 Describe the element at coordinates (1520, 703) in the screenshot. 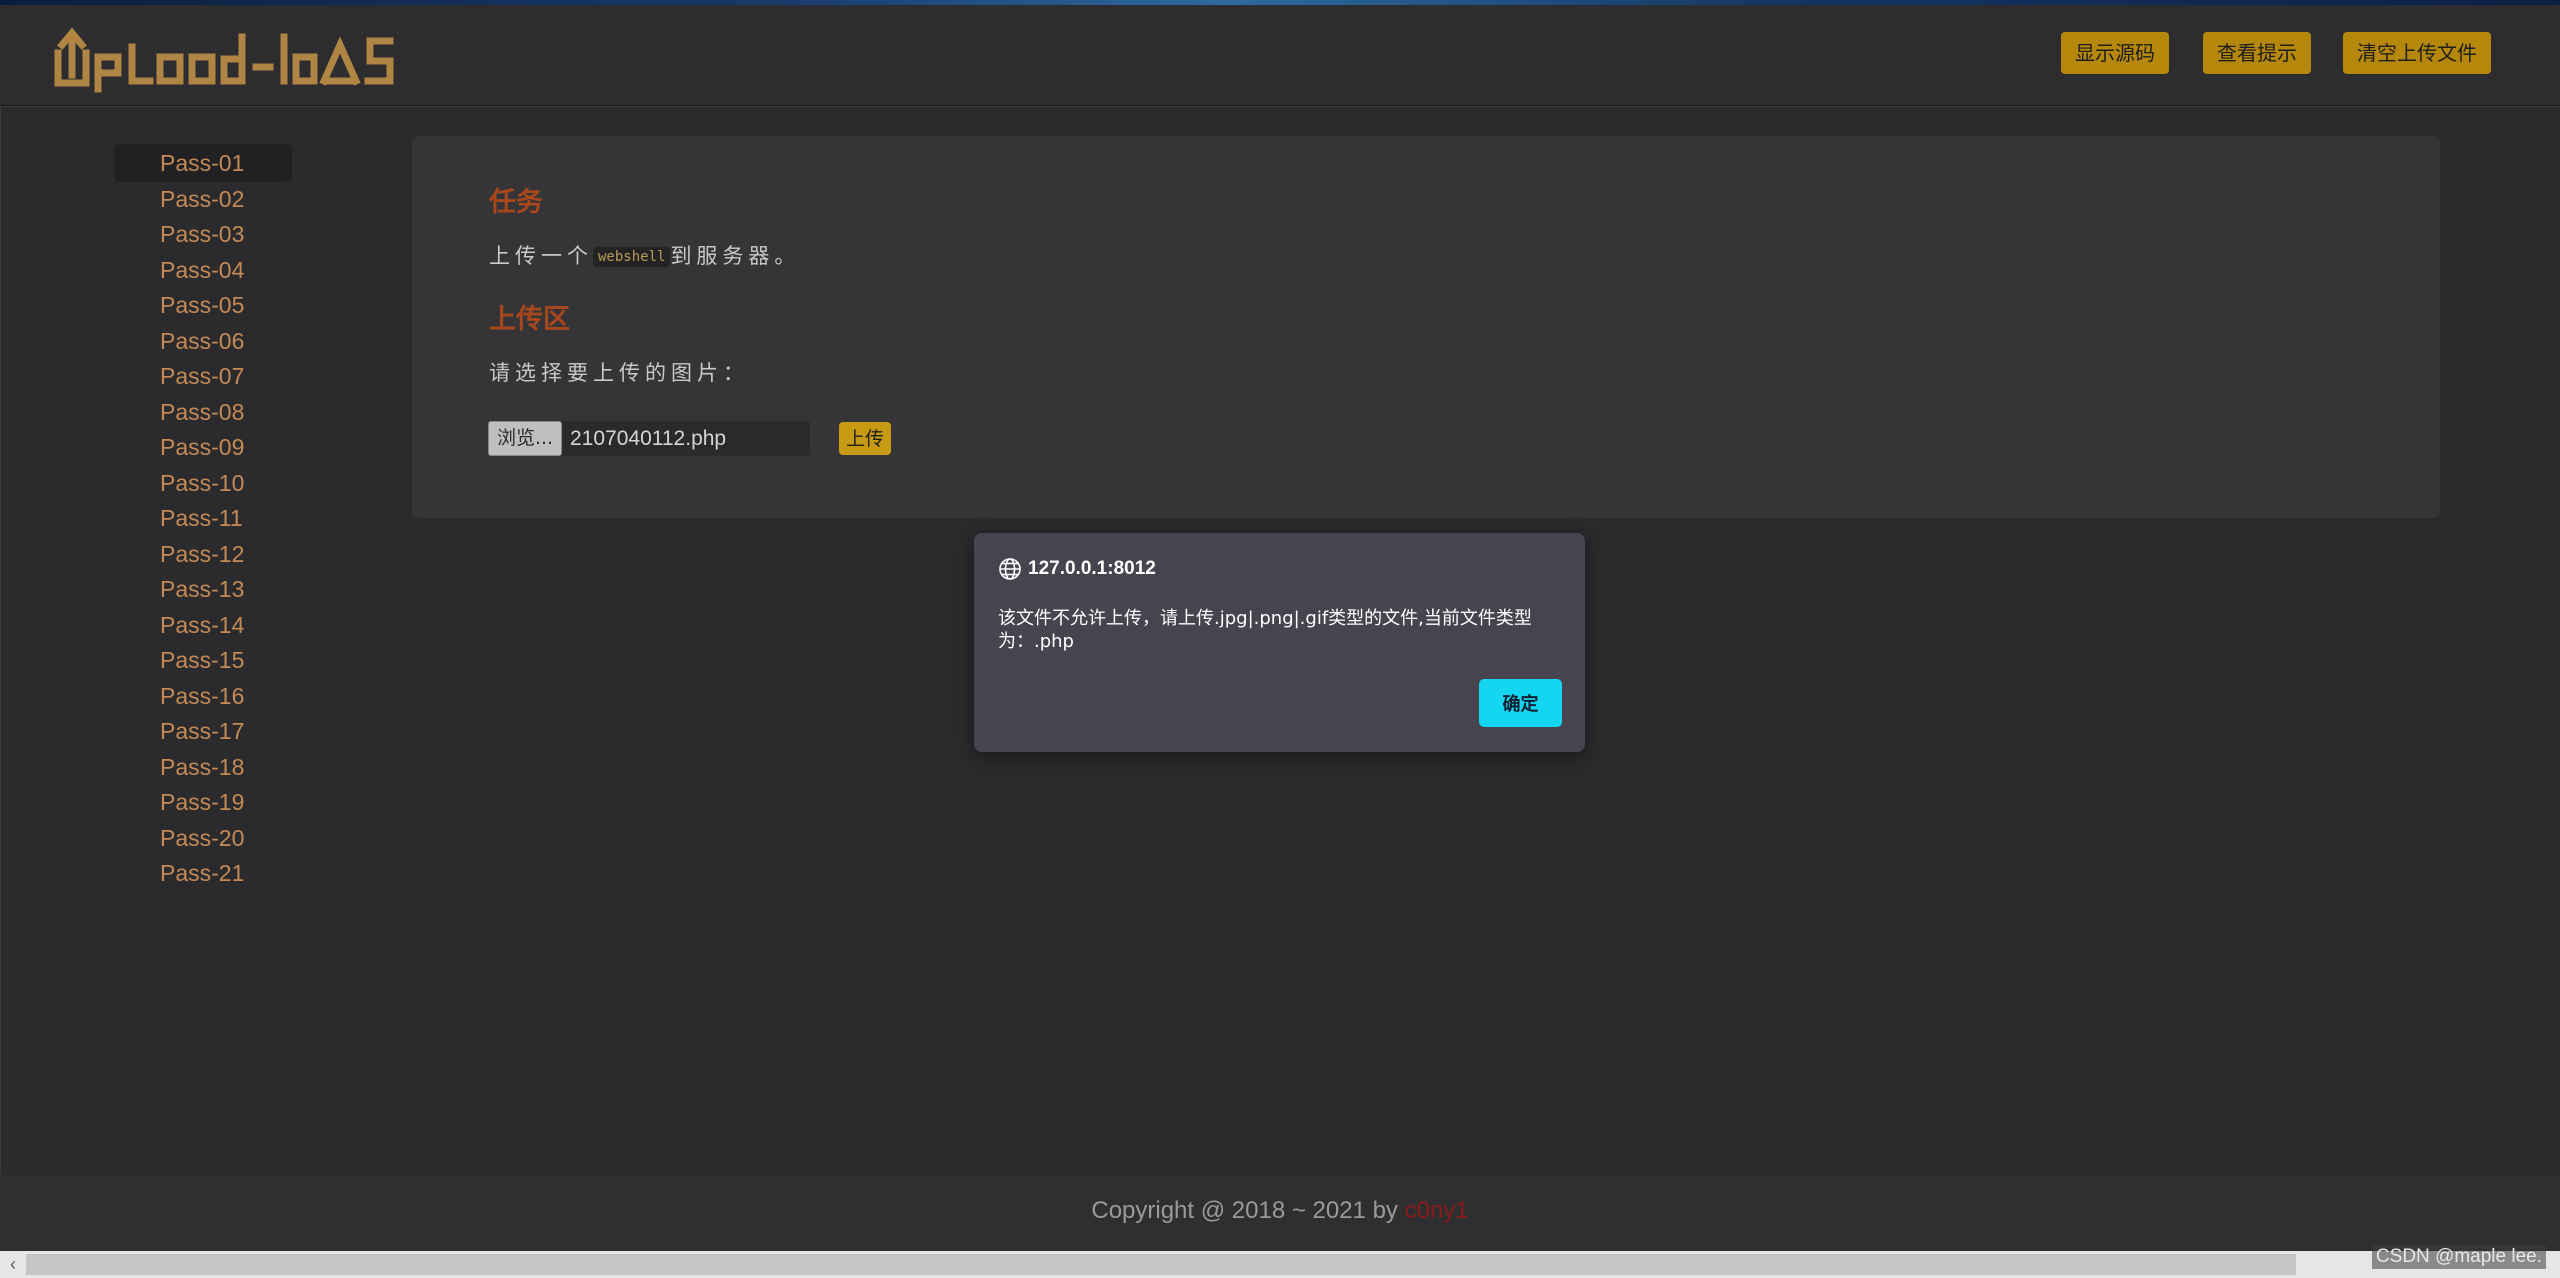

I see `dialog-ok-button: 确定` at that location.